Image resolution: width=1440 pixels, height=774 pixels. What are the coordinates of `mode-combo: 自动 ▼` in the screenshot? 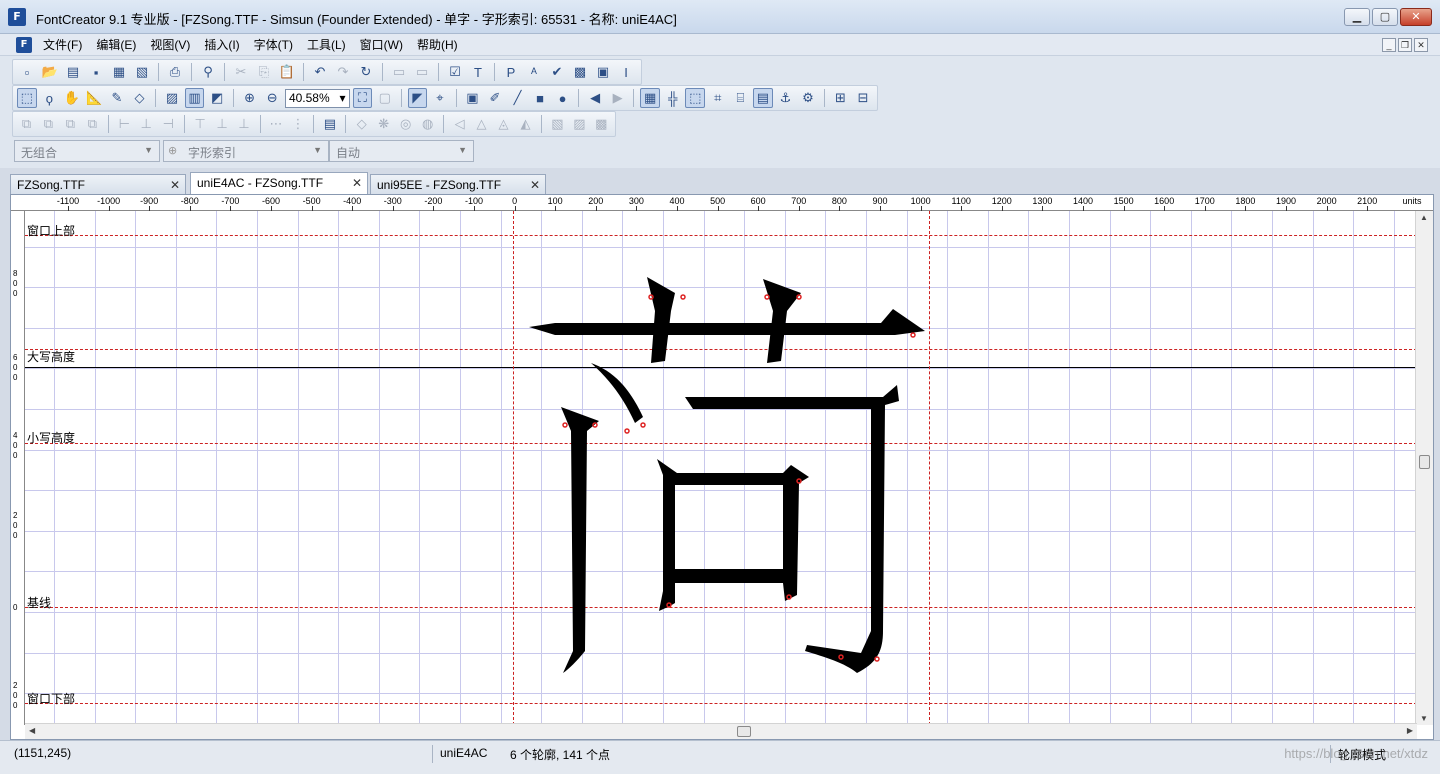 It's located at (401, 151).